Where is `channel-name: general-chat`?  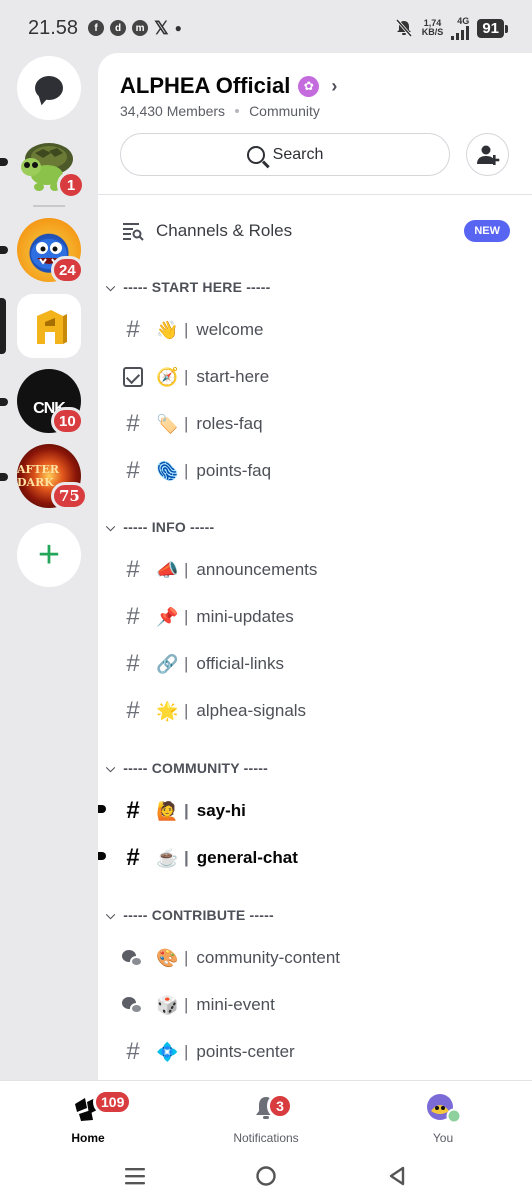
channel-name: general-chat is located at coordinates (247, 857).